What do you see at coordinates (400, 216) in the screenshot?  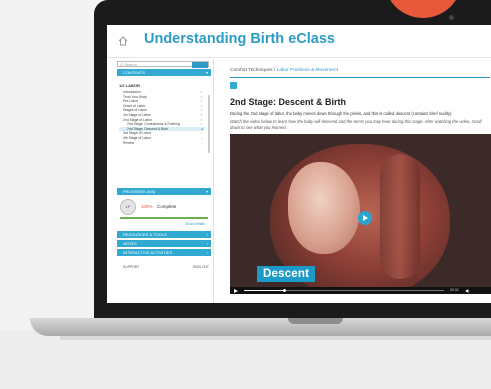 I see `video-frame-spine` at bounding box center [400, 216].